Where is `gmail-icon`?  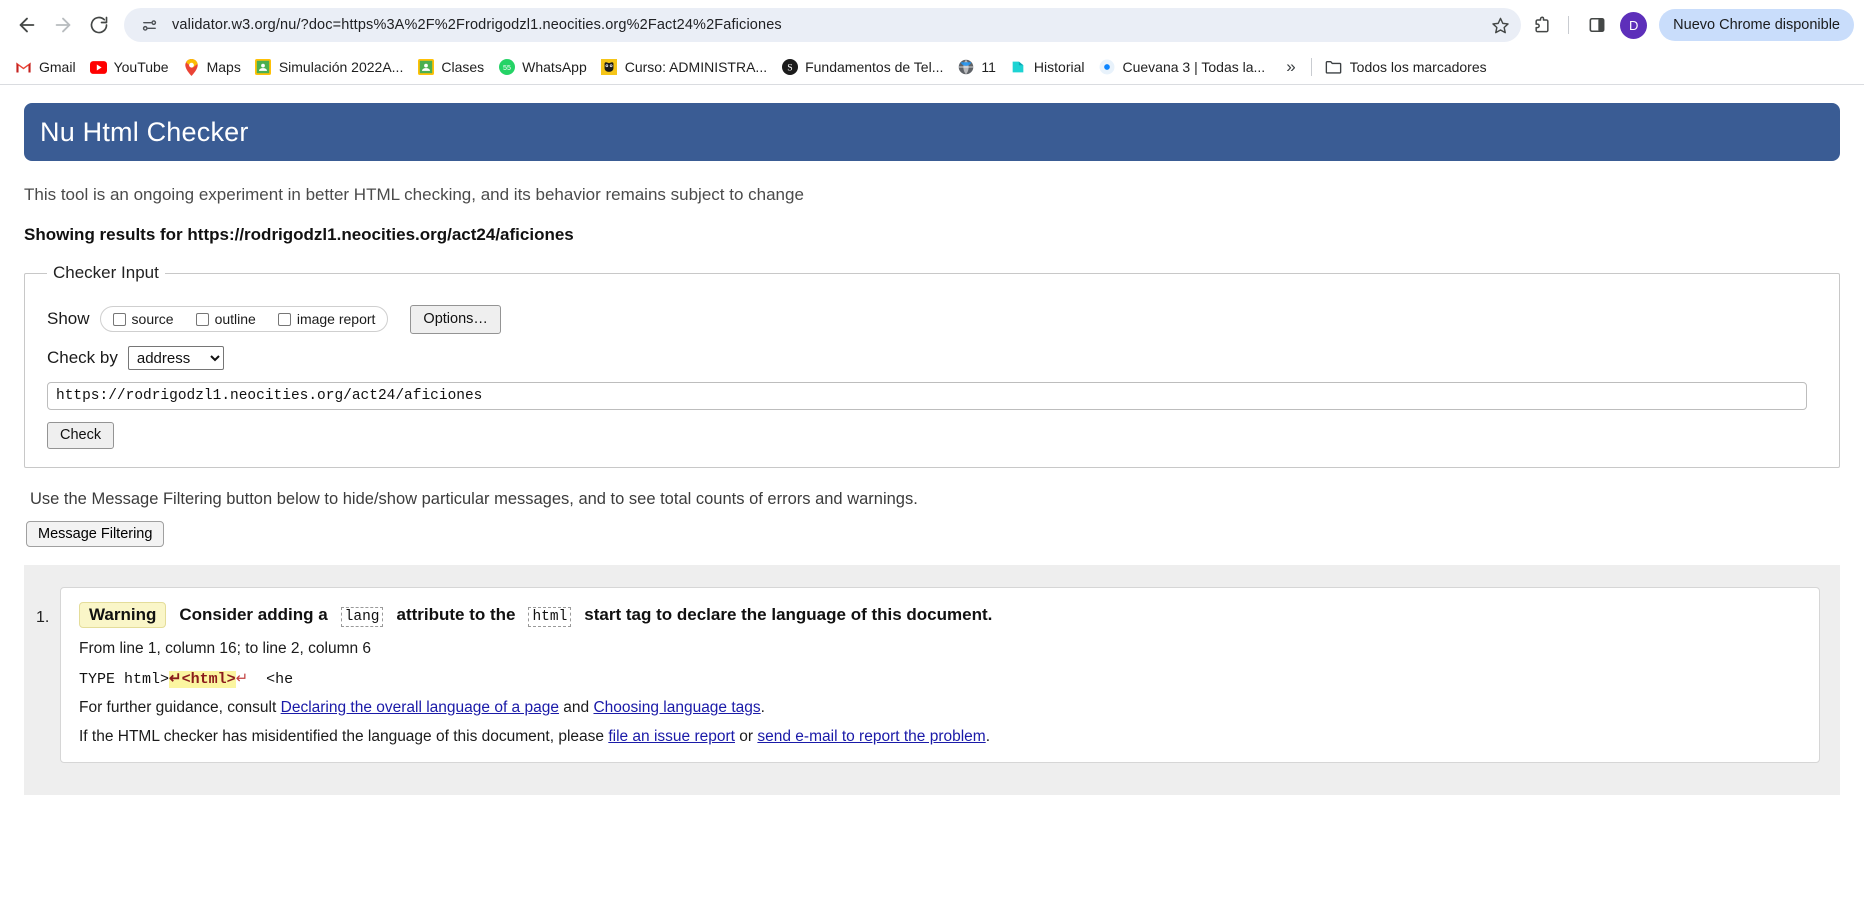
gmail-icon is located at coordinates (23, 67).